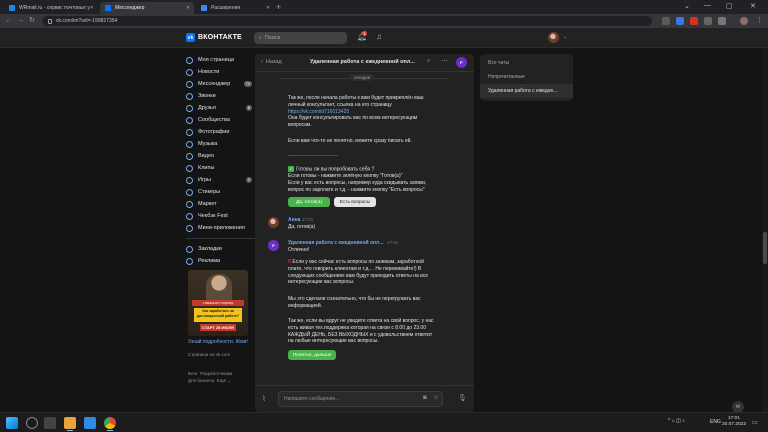  I want to click on chat-avatar: P, so click(461, 62).